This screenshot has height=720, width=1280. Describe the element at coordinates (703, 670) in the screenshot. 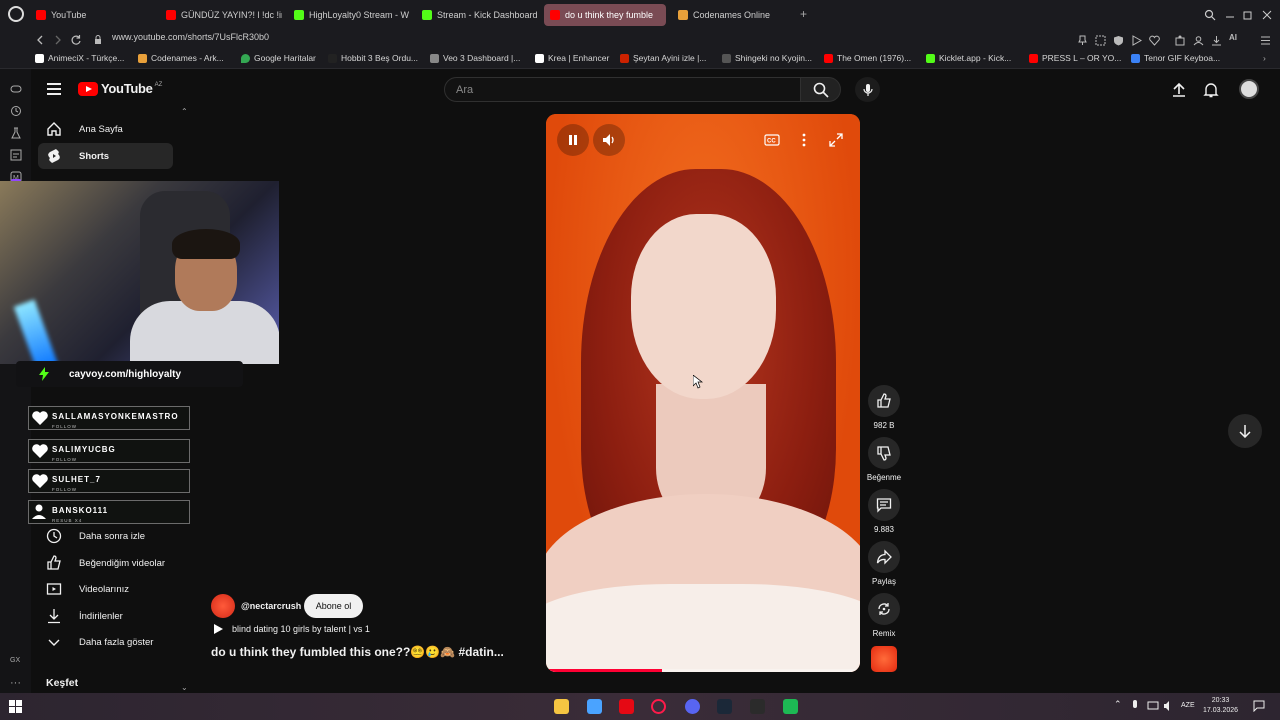

I see `video-progress-bar` at that location.